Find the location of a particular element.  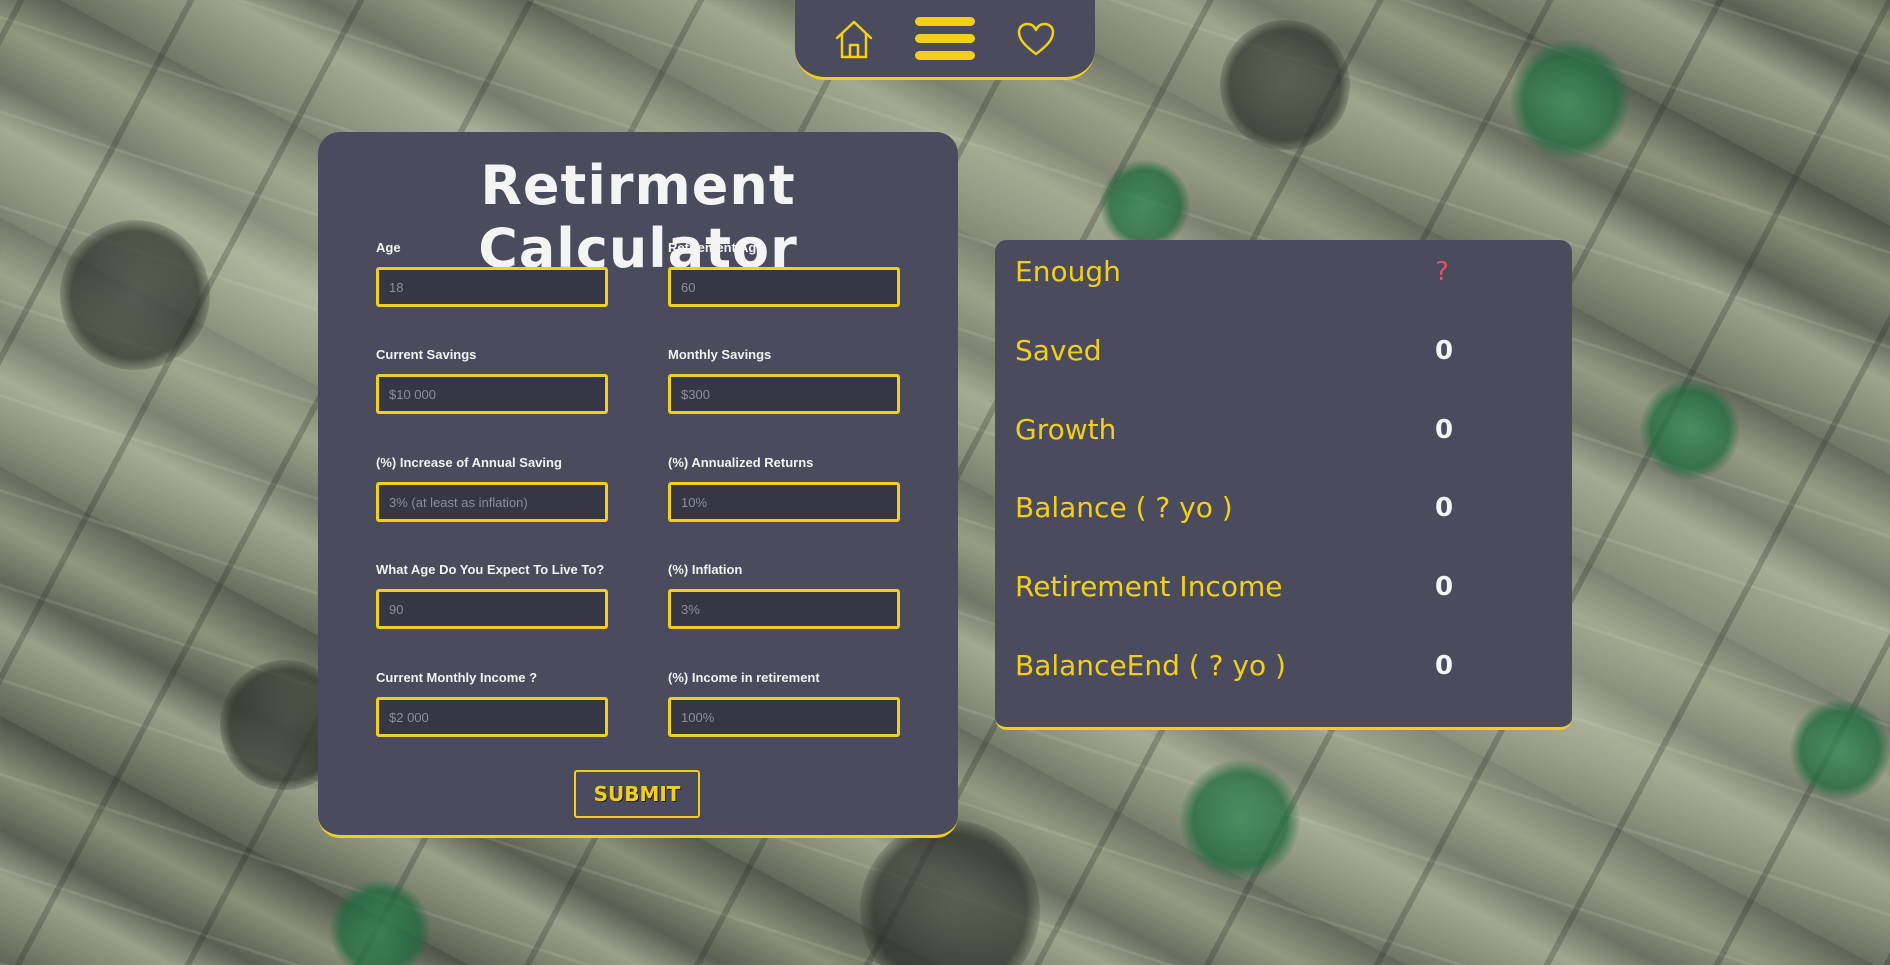

result-row-balance: Balance ( ? yo ) 0 is located at coordinates (1285, 511).